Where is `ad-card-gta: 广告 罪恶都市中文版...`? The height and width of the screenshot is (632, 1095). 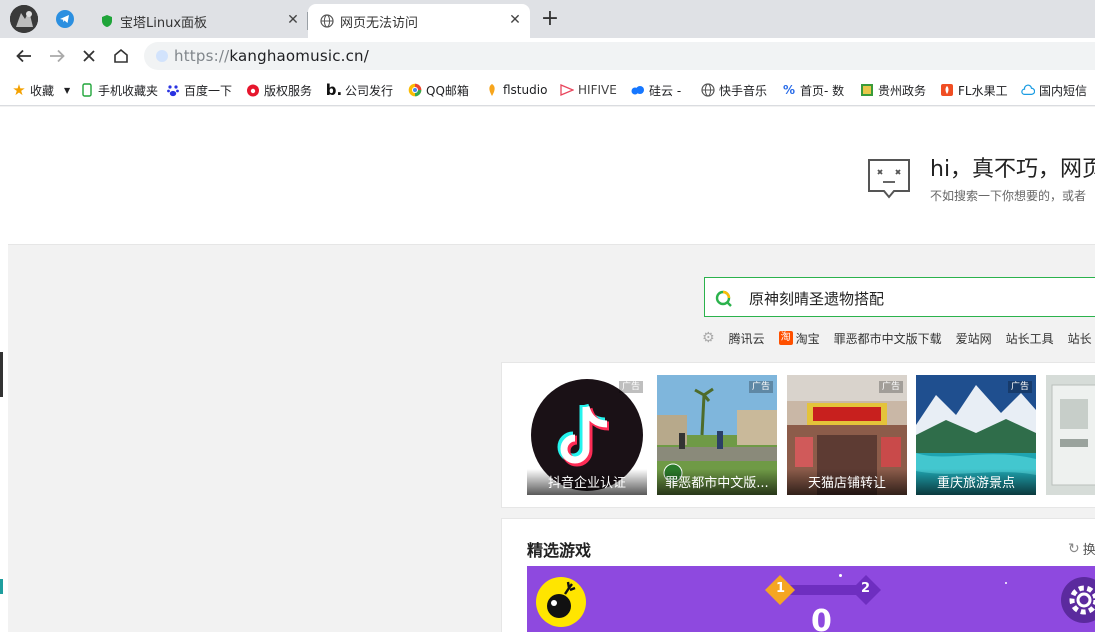
ad-card-gta: 广告 罪恶都市中文版... is located at coordinates (717, 435).